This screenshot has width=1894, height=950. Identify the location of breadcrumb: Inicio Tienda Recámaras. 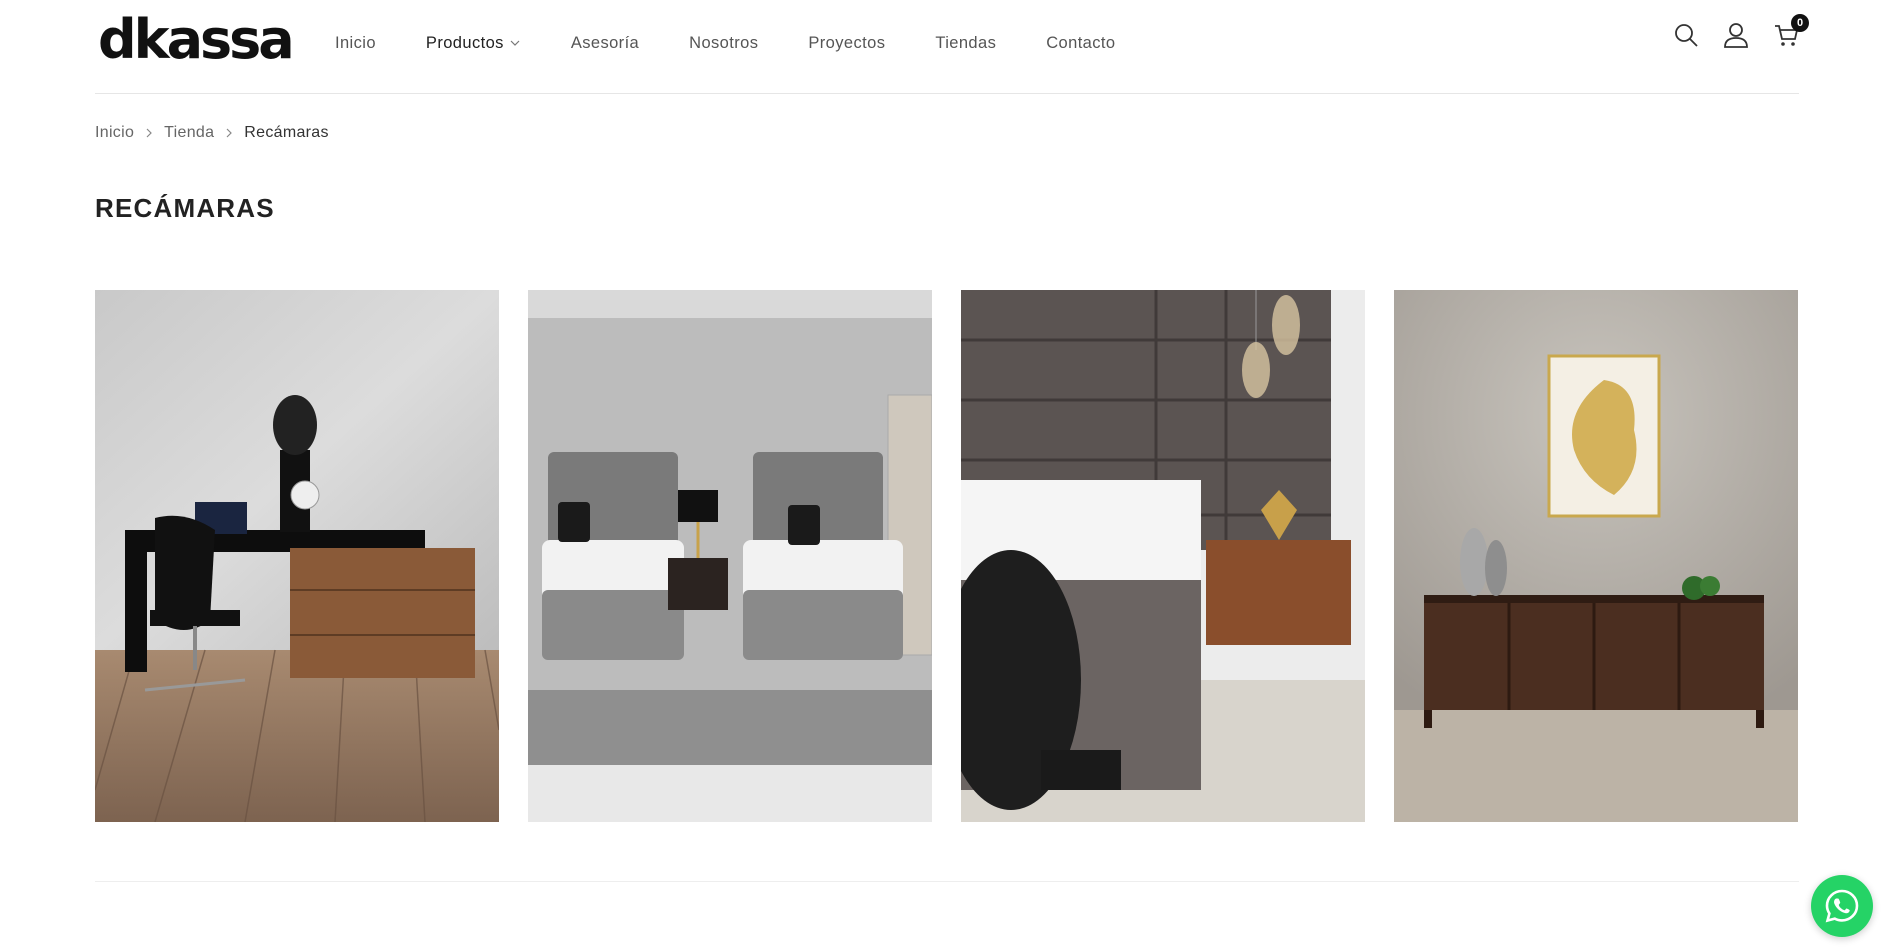
(212, 133).